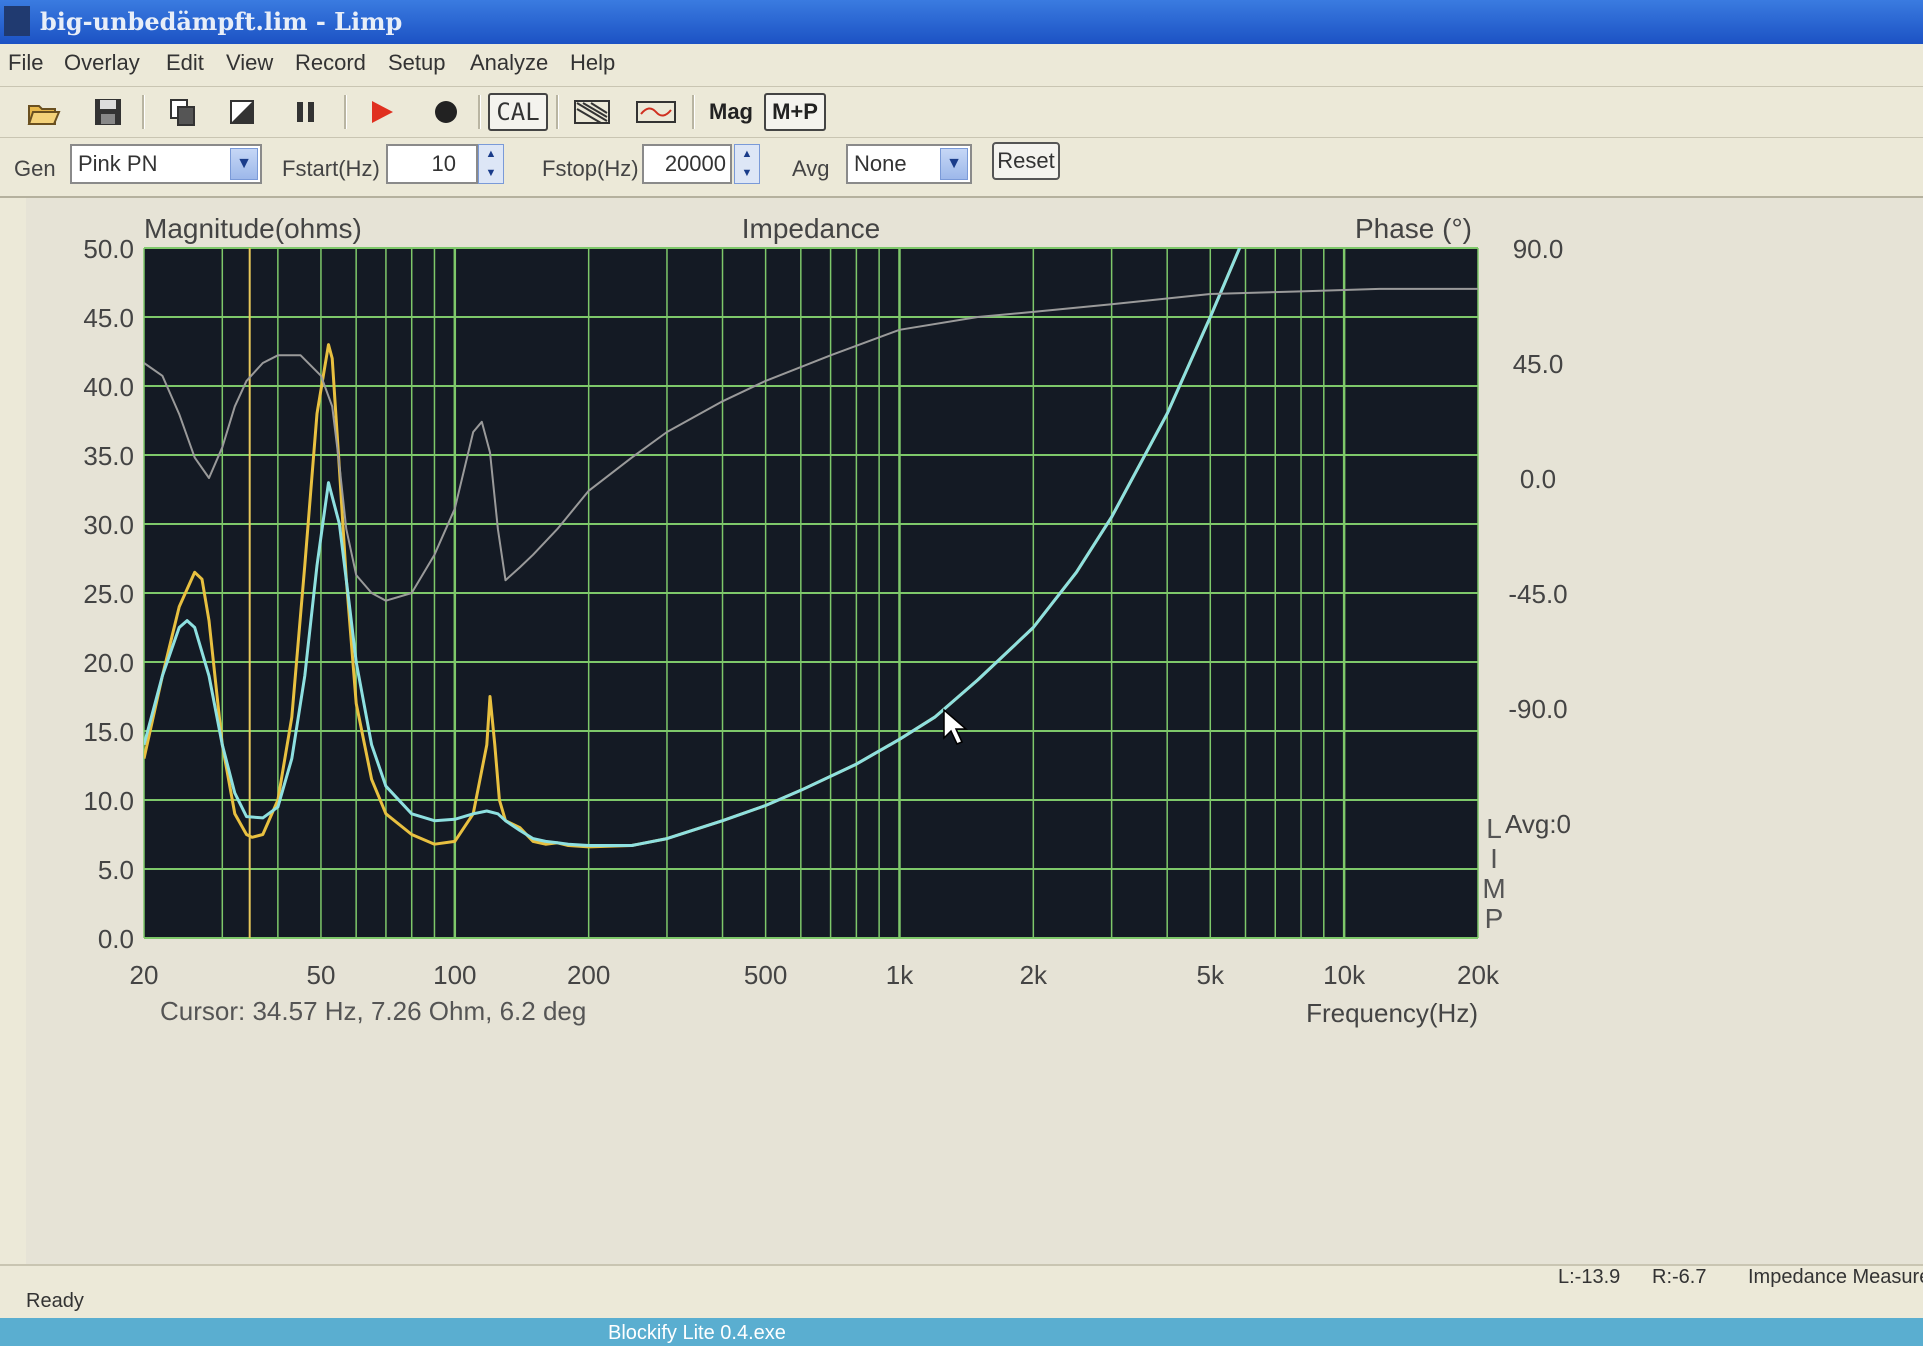  What do you see at coordinates (330, 63) in the screenshot?
I see `menu-record: Record` at bounding box center [330, 63].